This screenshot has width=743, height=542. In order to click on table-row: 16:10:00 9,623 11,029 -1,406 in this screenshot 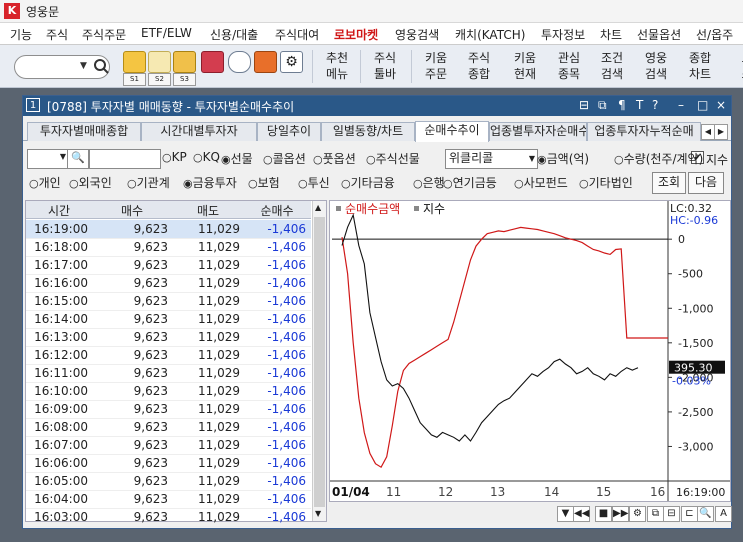, I will do `click(168, 391)`.